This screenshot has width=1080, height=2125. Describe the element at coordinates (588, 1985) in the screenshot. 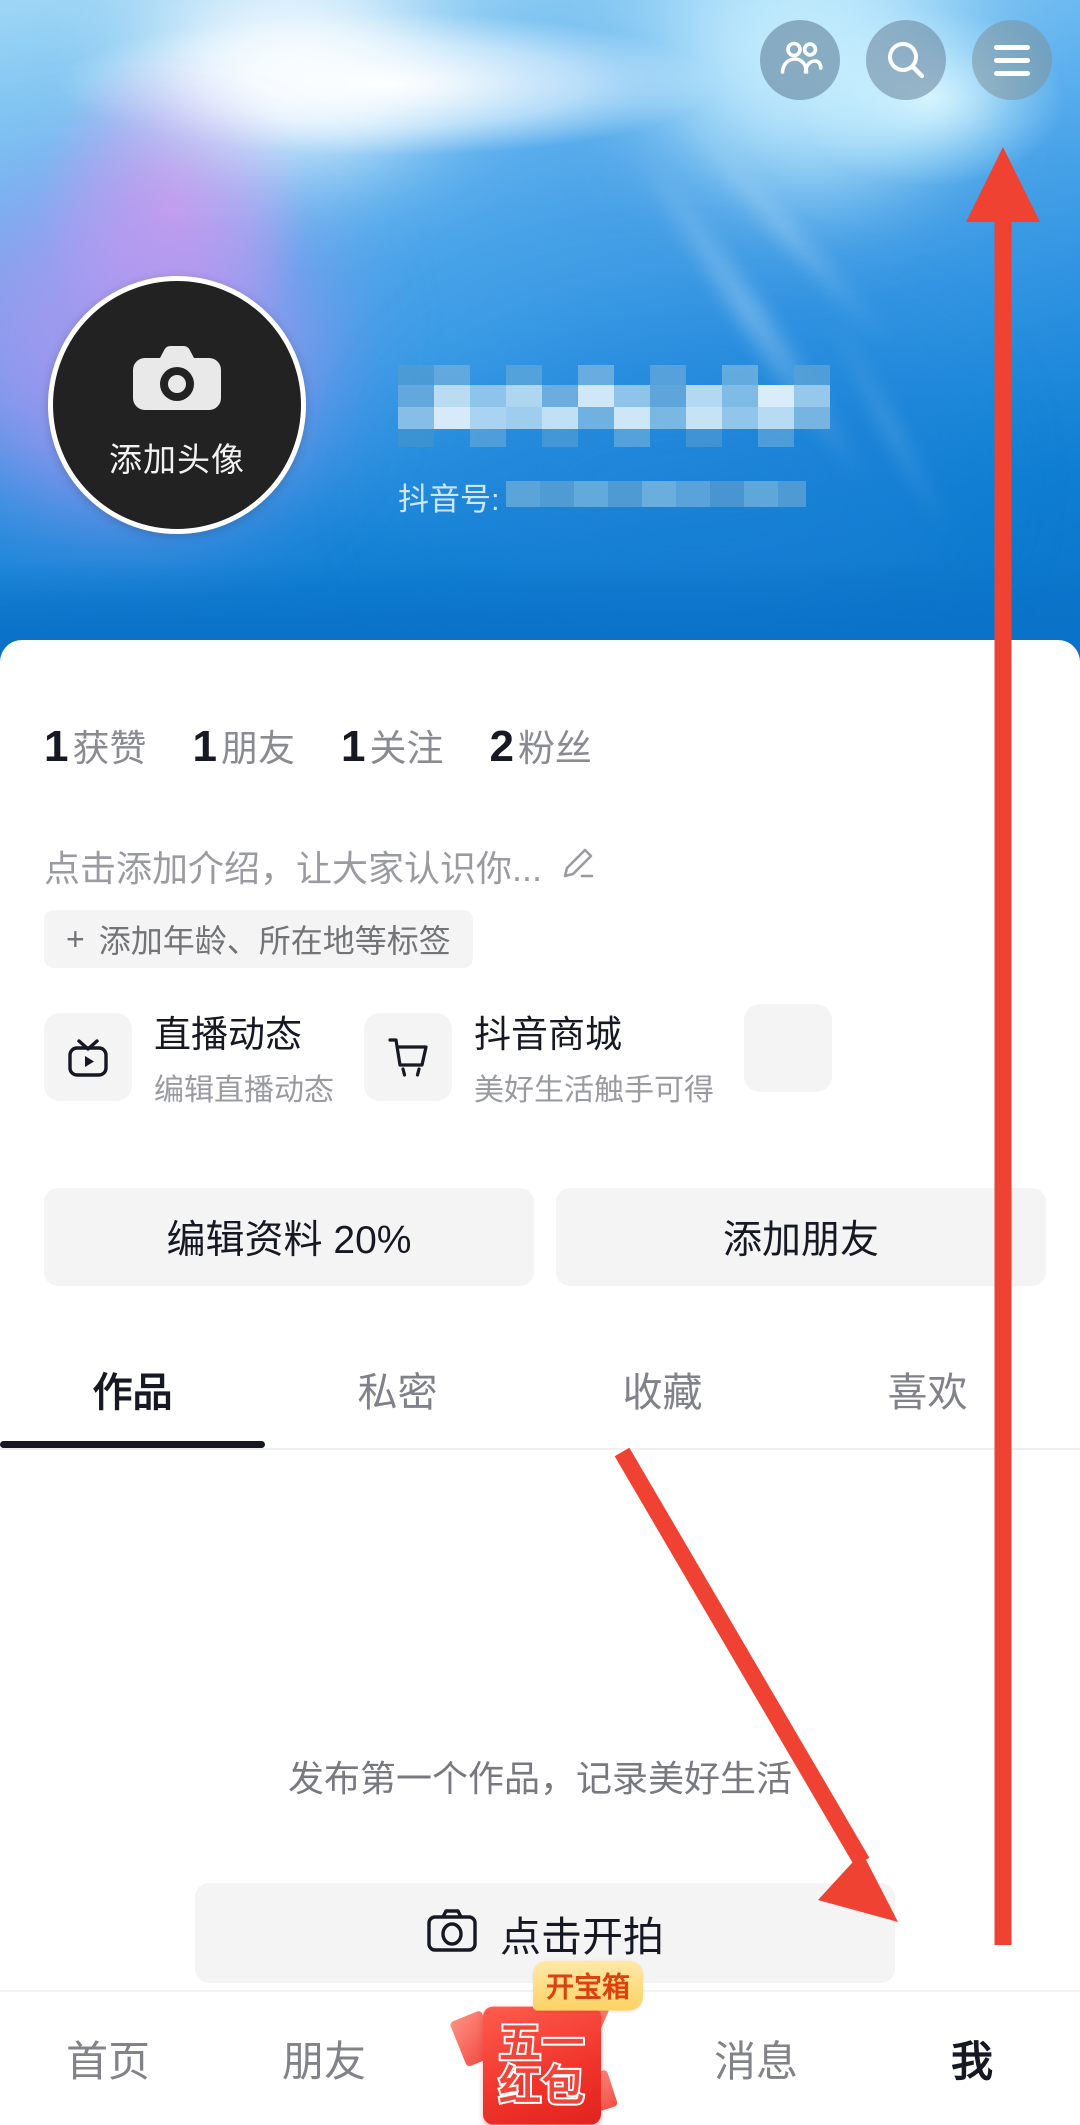

I see `redpacket-badge: 开宝箱` at that location.